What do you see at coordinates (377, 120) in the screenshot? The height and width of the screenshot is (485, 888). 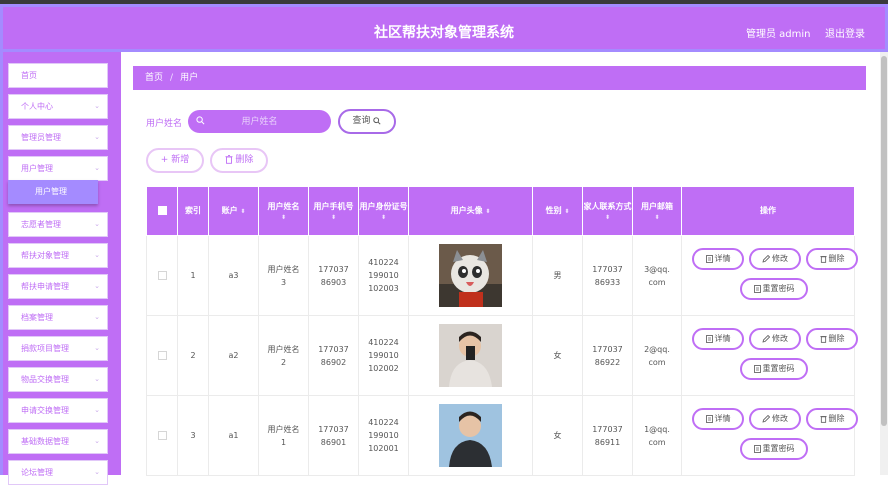 I see `search-icon` at bounding box center [377, 120].